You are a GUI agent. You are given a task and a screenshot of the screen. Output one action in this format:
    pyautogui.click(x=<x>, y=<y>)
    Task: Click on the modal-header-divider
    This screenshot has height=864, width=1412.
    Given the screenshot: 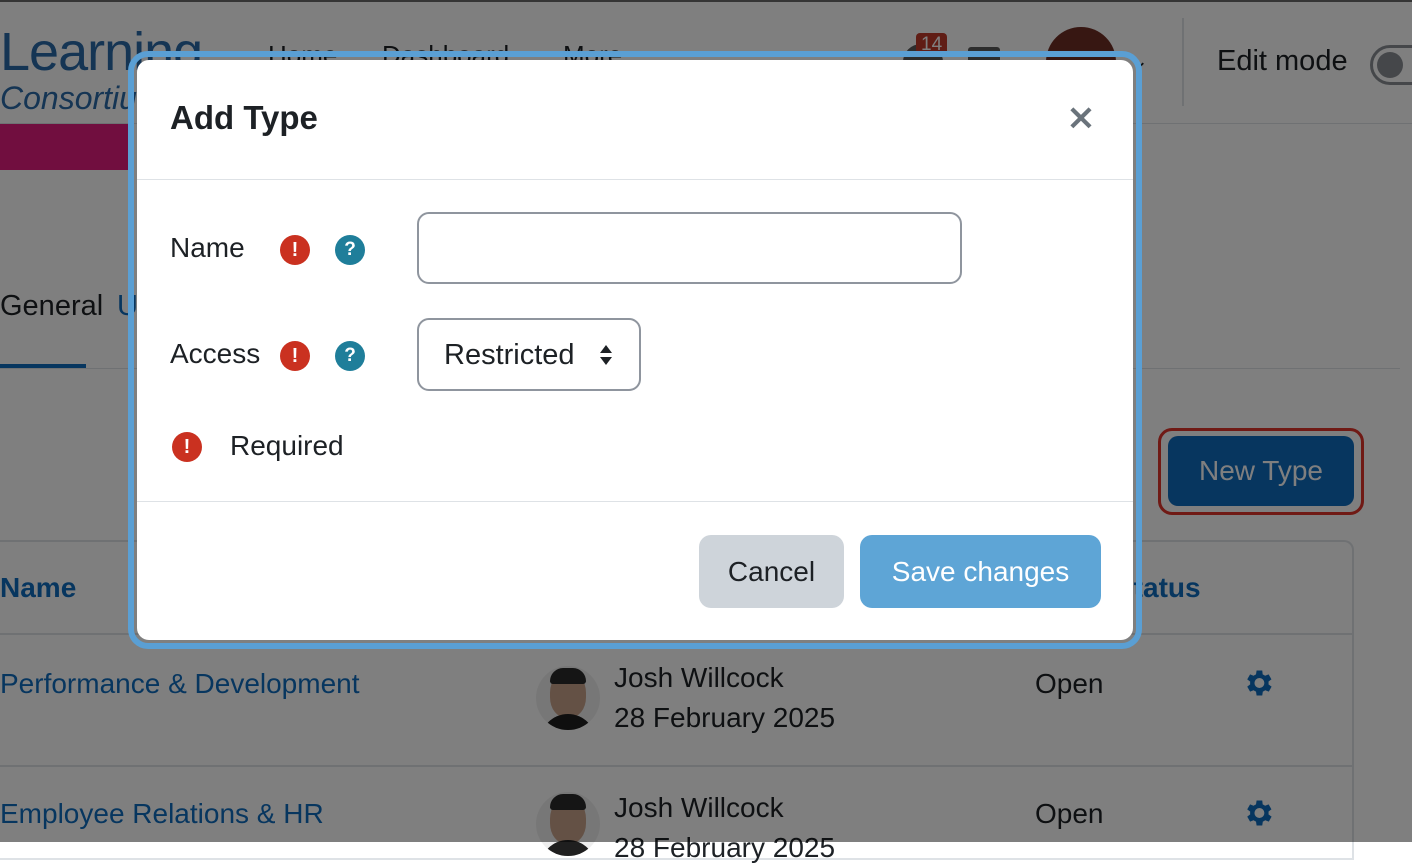 What is the action you would take?
    pyautogui.click(x=635, y=179)
    